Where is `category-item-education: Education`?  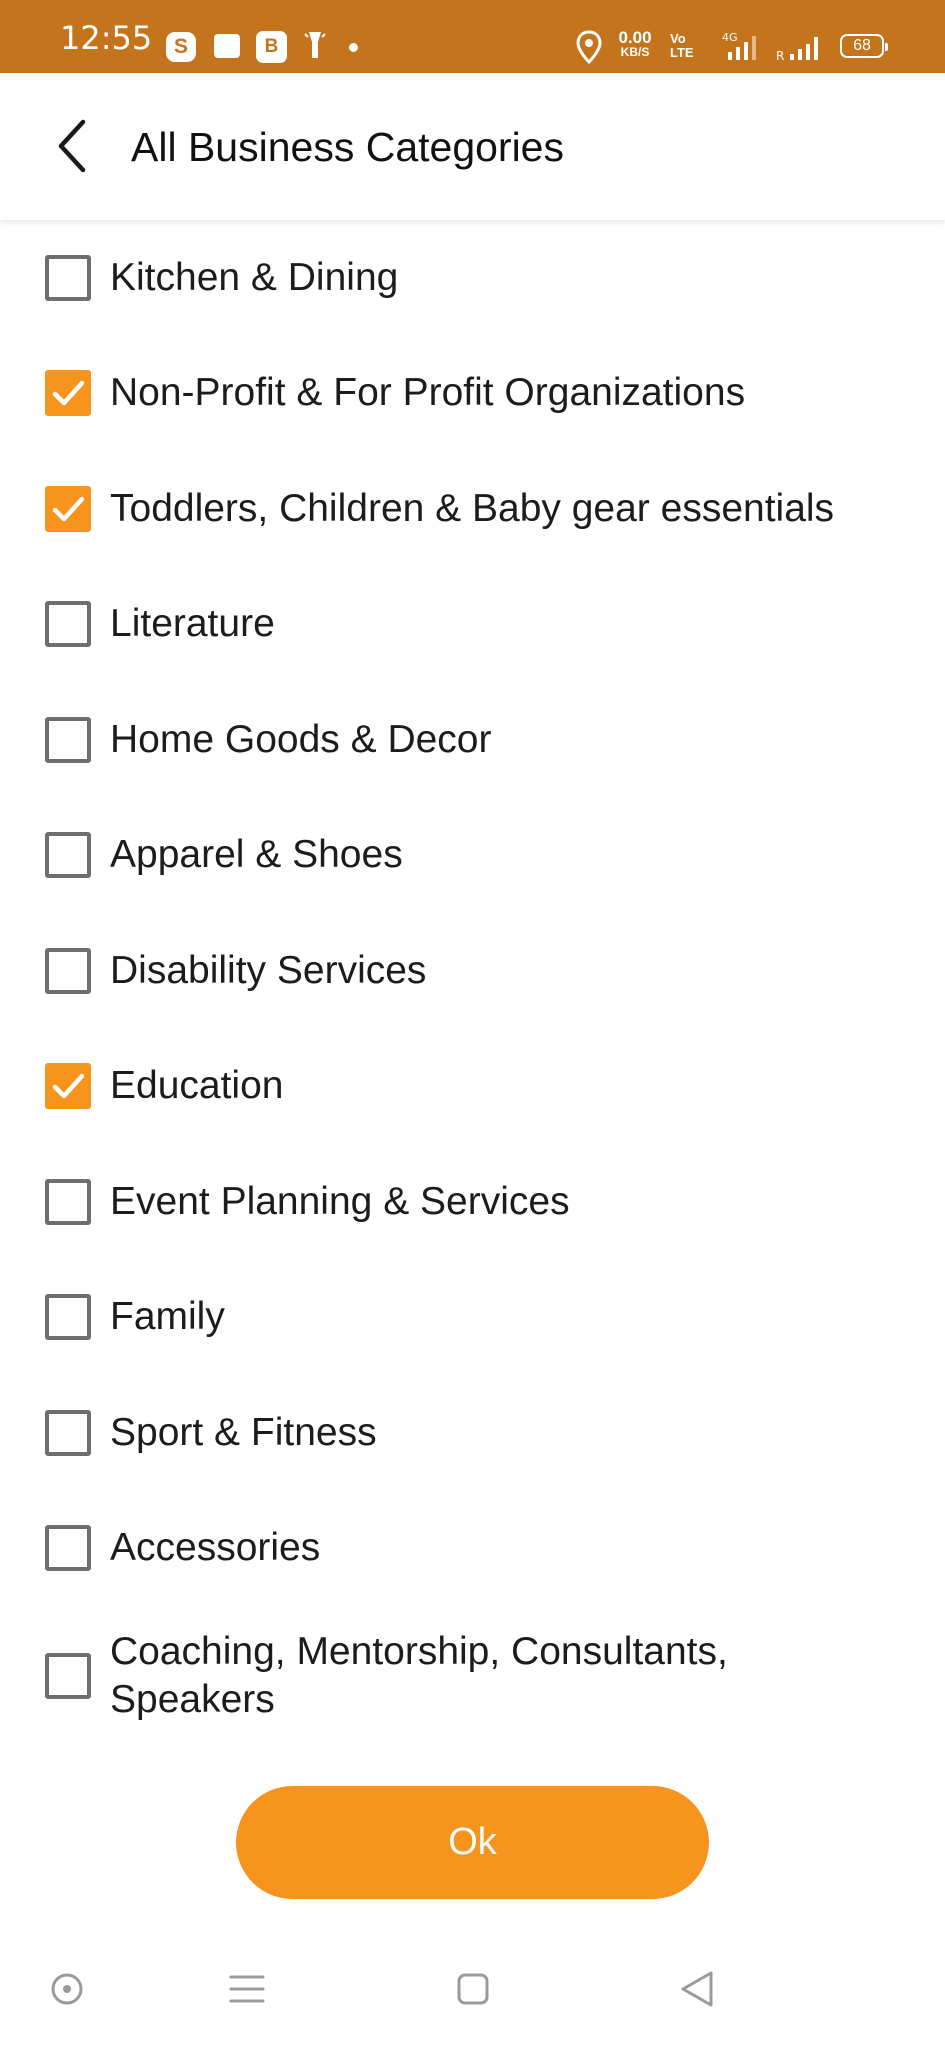
category-item-education: Education is located at coordinates (472, 1087).